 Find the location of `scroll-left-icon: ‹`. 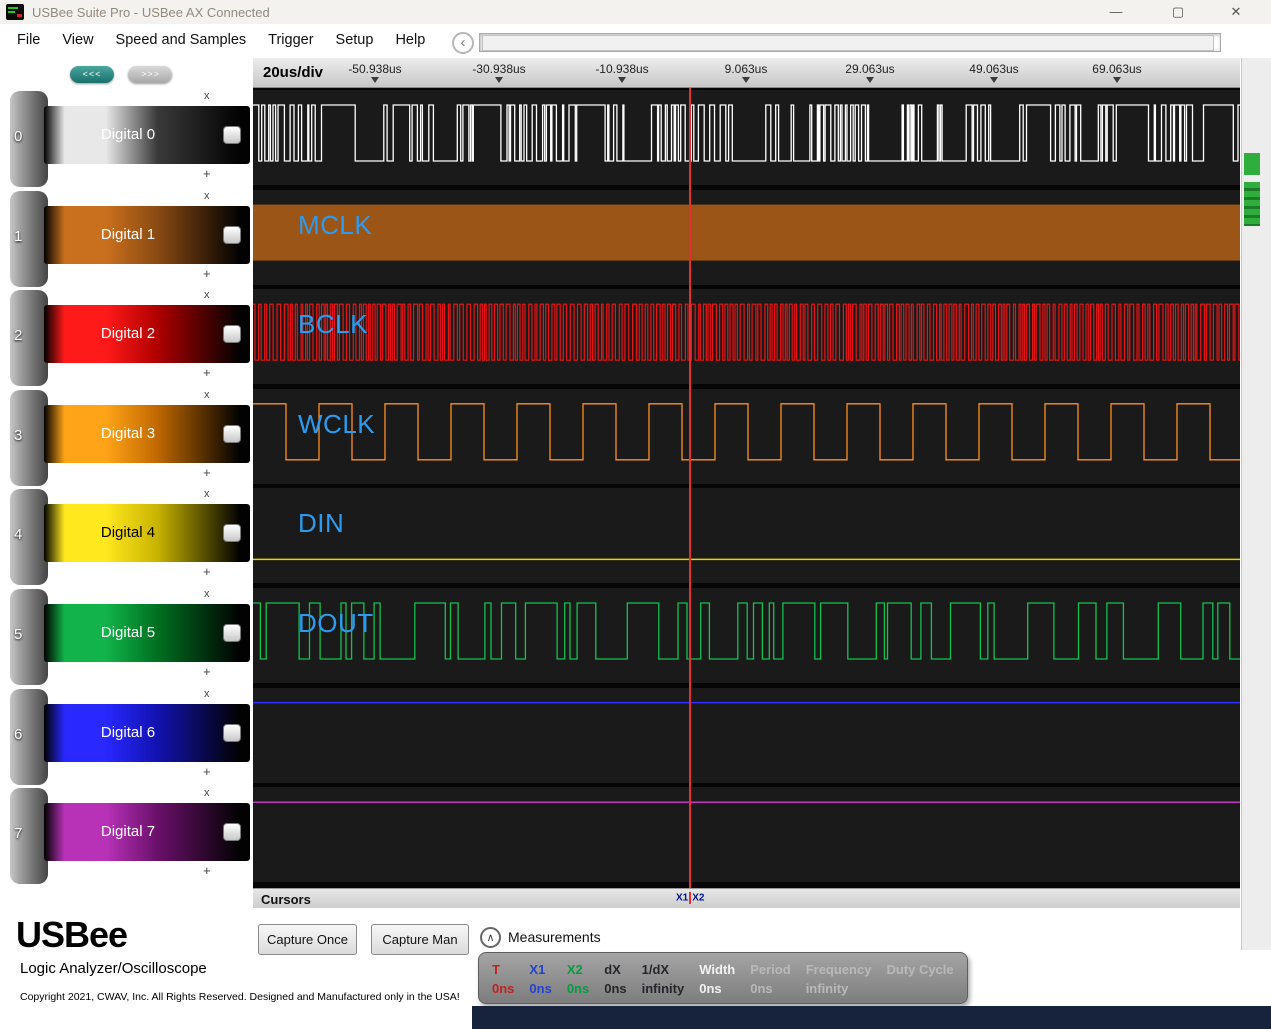

scroll-left-icon: ‹ is located at coordinates (463, 43).